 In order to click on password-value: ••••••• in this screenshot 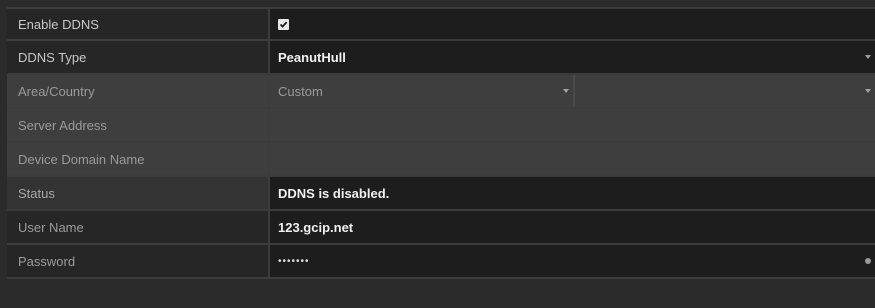, I will do `click(294, 261)`.